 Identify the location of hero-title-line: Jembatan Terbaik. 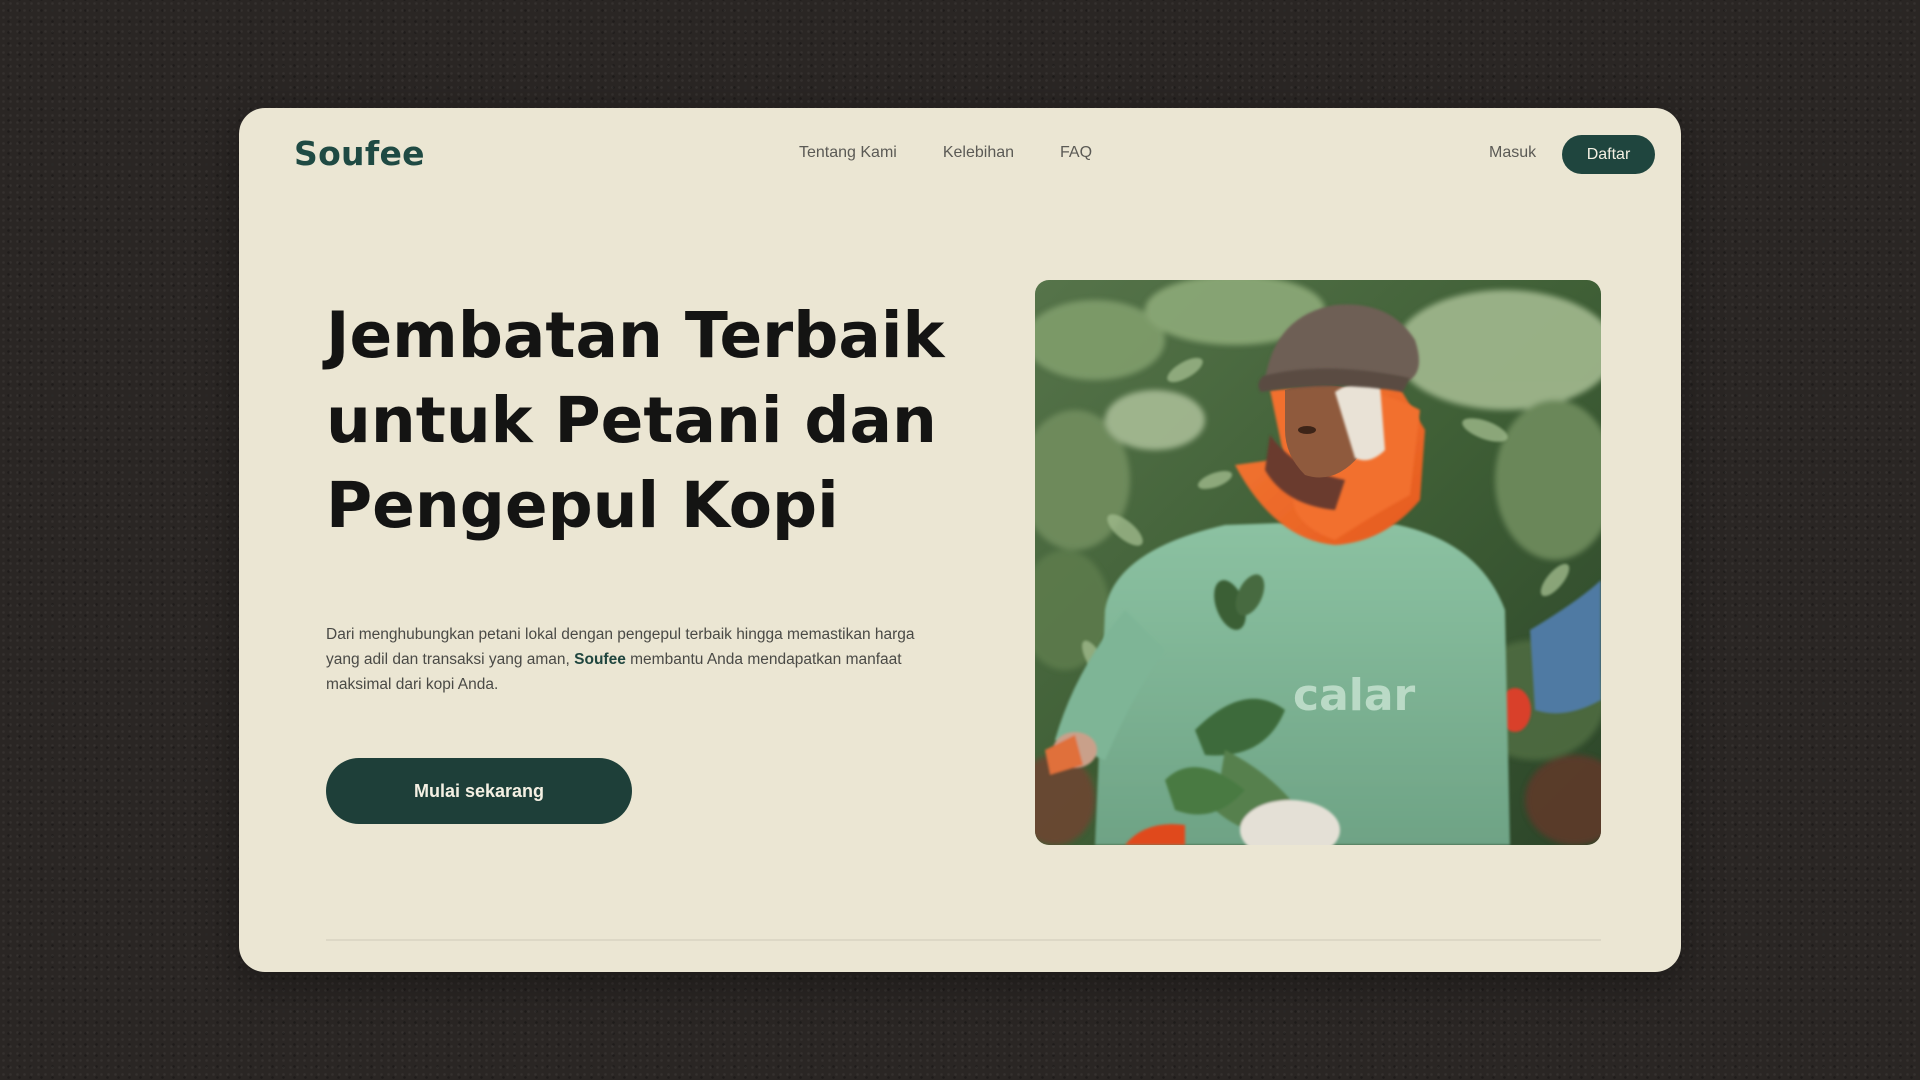
(635, 335).